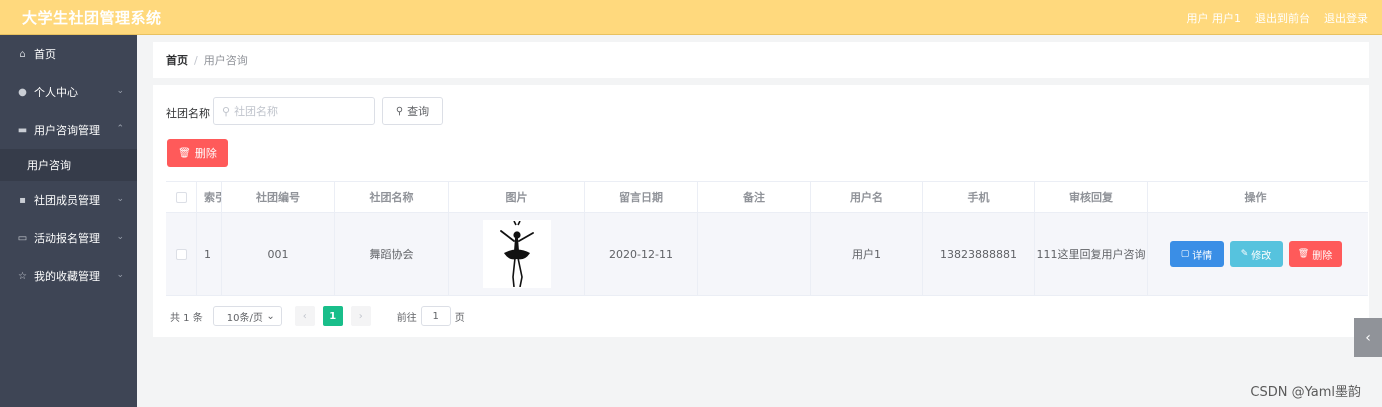 The image size is (1382, 407). Describe the element at coordinates (1202, 256) in the screenshot. I see `detail-button-label: 详情` at that location.